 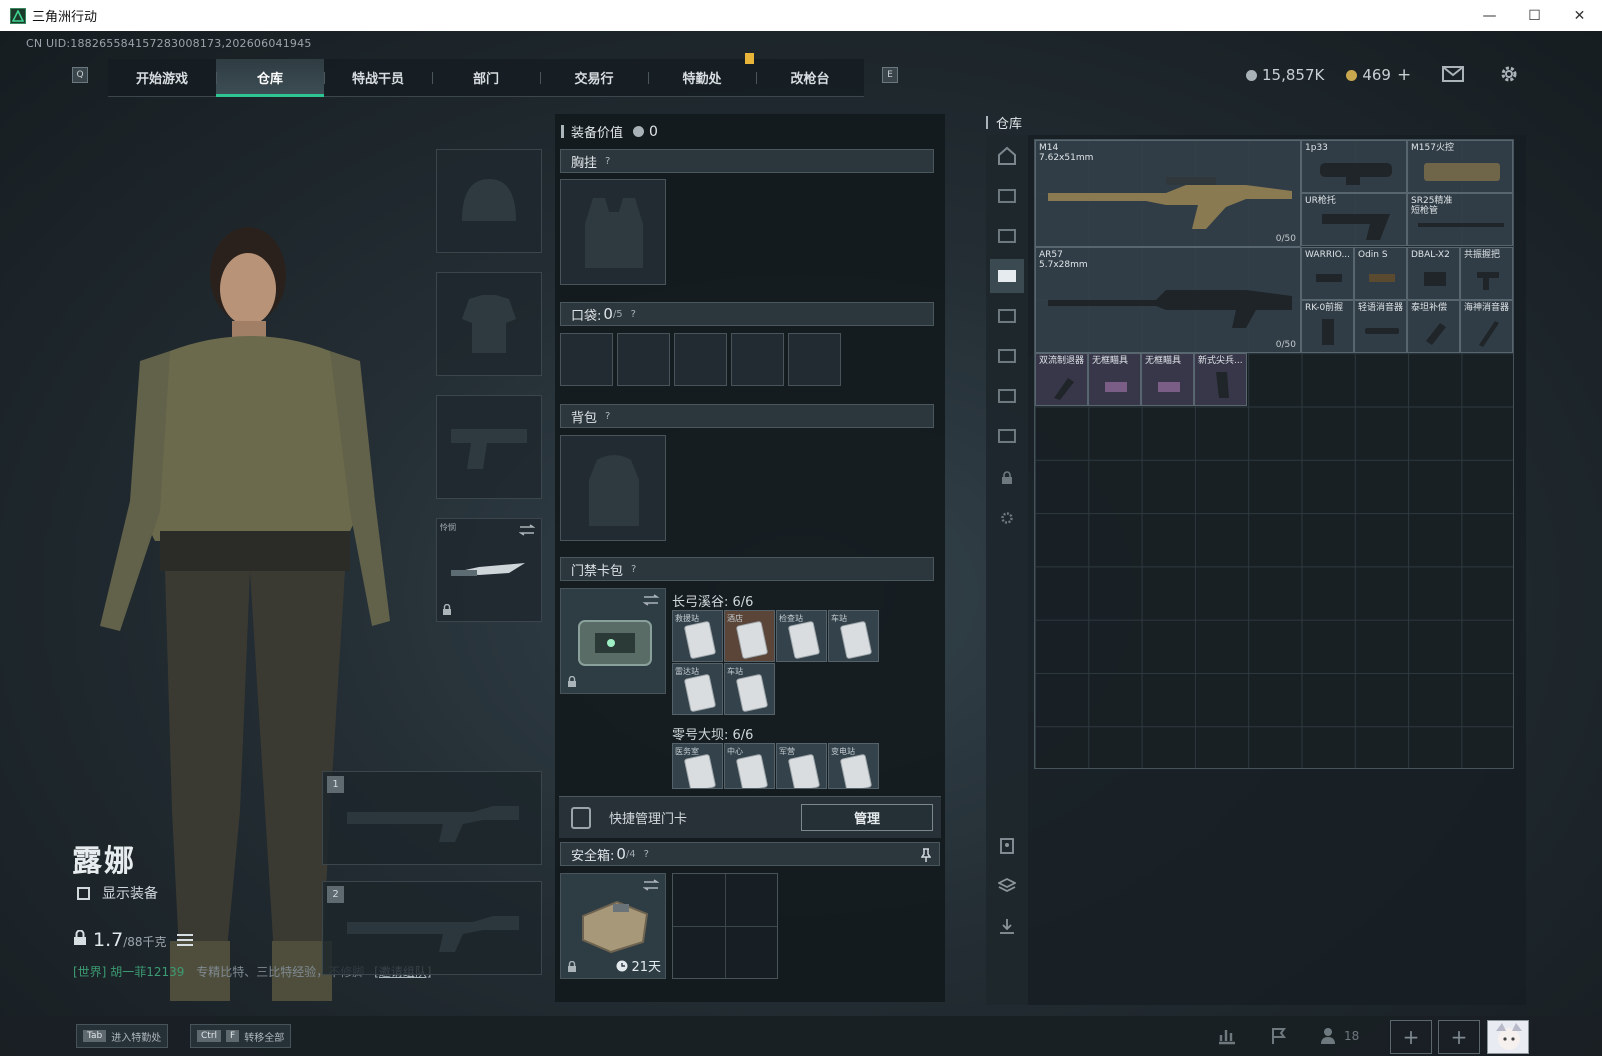 I want to click on minimize-button: —, so click(x=1489, y=15).